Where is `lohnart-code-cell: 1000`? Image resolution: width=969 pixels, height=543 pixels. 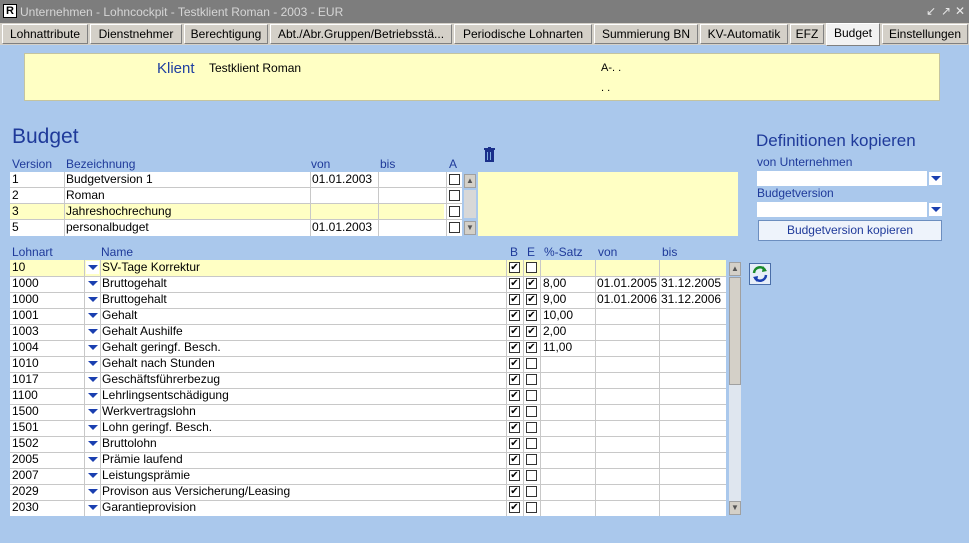
lohnart-code-cell: 1000 is located at coordinates (47, 300).